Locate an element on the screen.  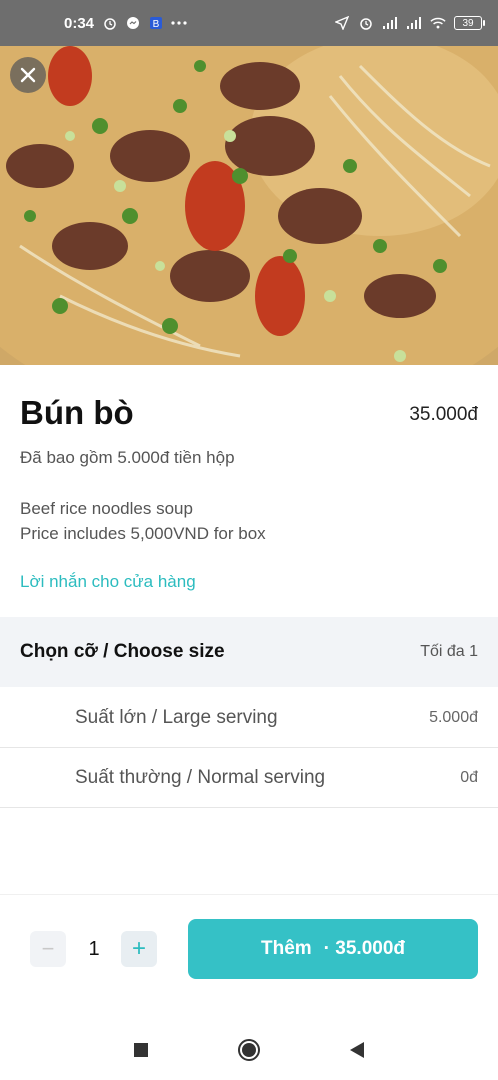
quantity-decrease-button: − is located at coordinates (48, 949).